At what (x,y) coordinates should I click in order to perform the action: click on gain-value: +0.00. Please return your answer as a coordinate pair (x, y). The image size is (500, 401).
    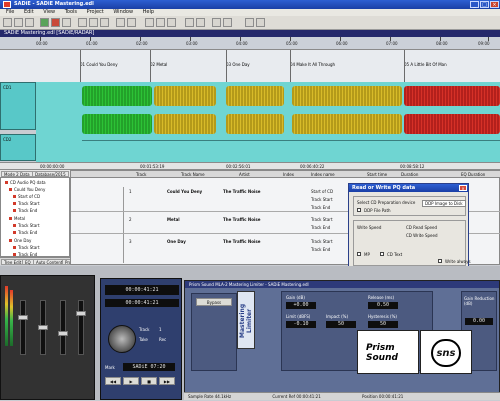
    Looking at the image, I should click on (301, 305).